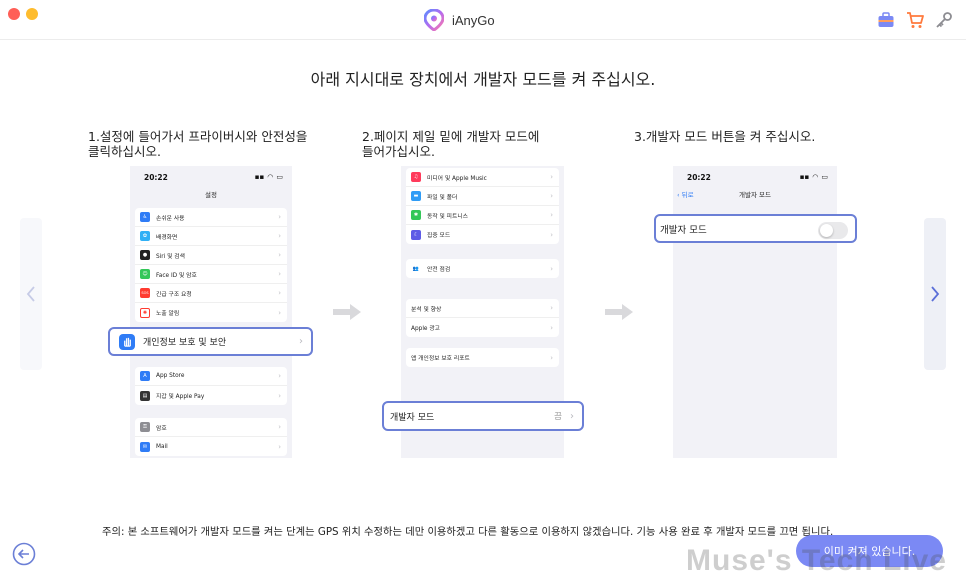 The width and height of the screenshot is (966, 580). What do you see at coordinates (426, 329) in the screenshot?
I see `row-label: Apple 광고` at bounding box center [426, 329].